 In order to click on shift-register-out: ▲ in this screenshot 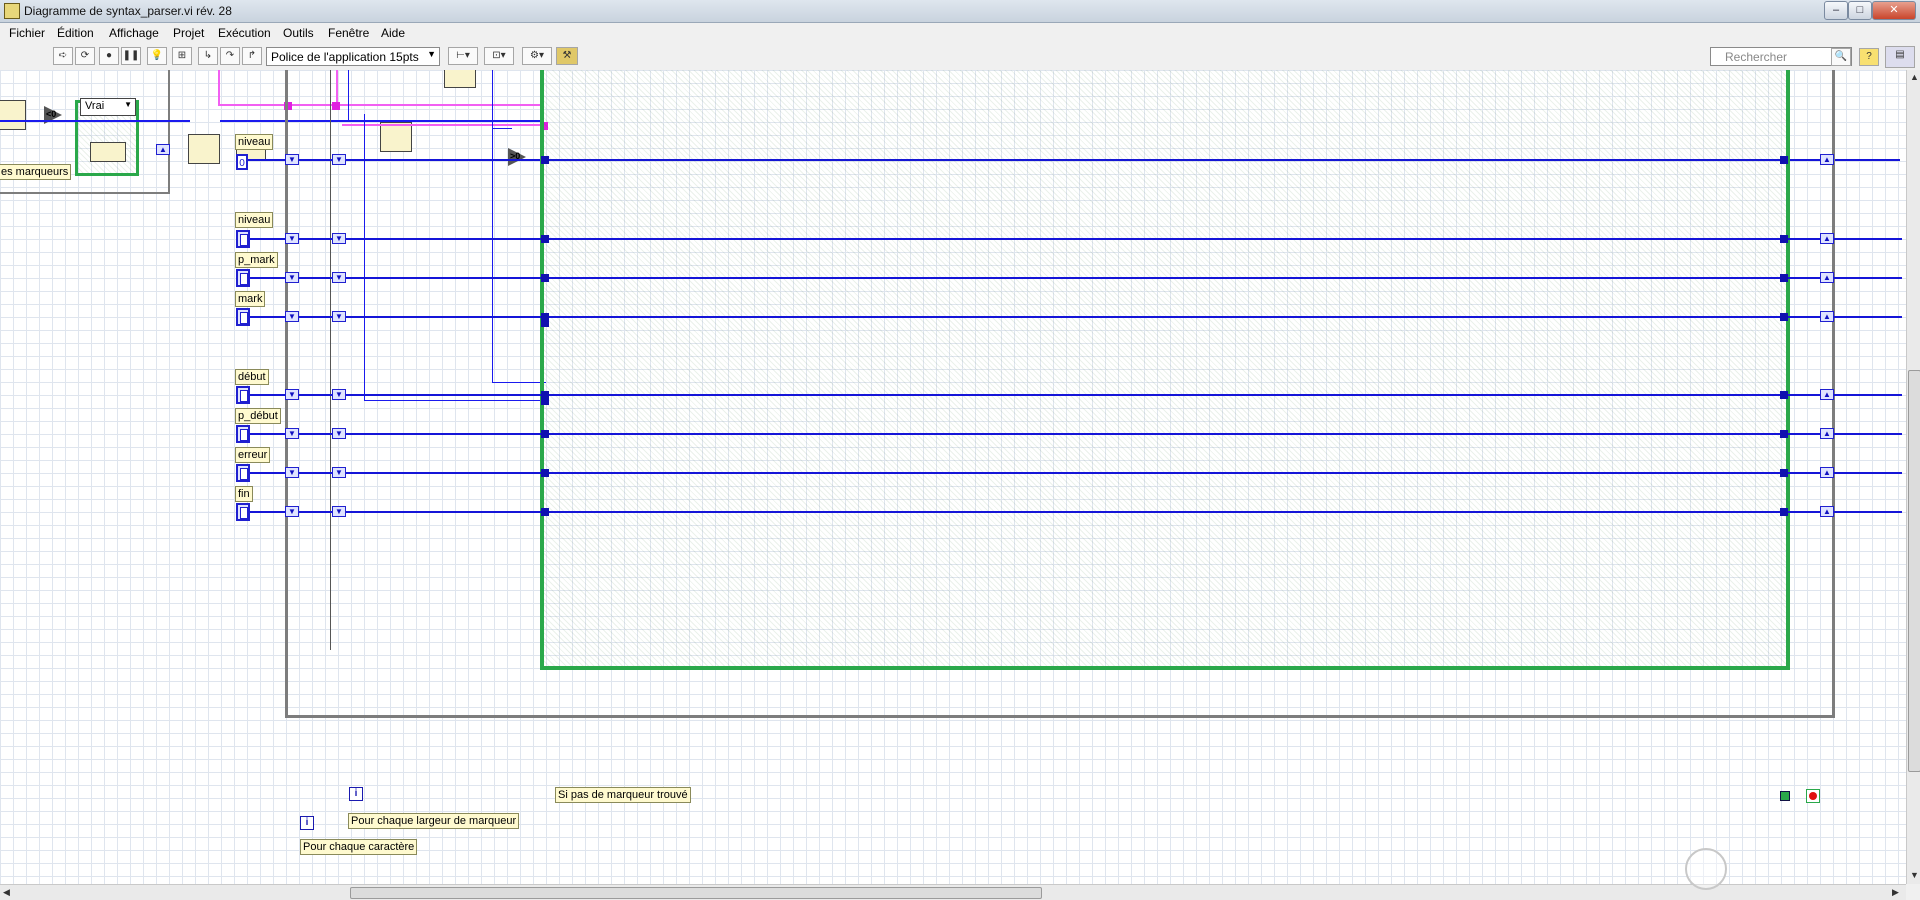, I will do `click(163, 149)`.